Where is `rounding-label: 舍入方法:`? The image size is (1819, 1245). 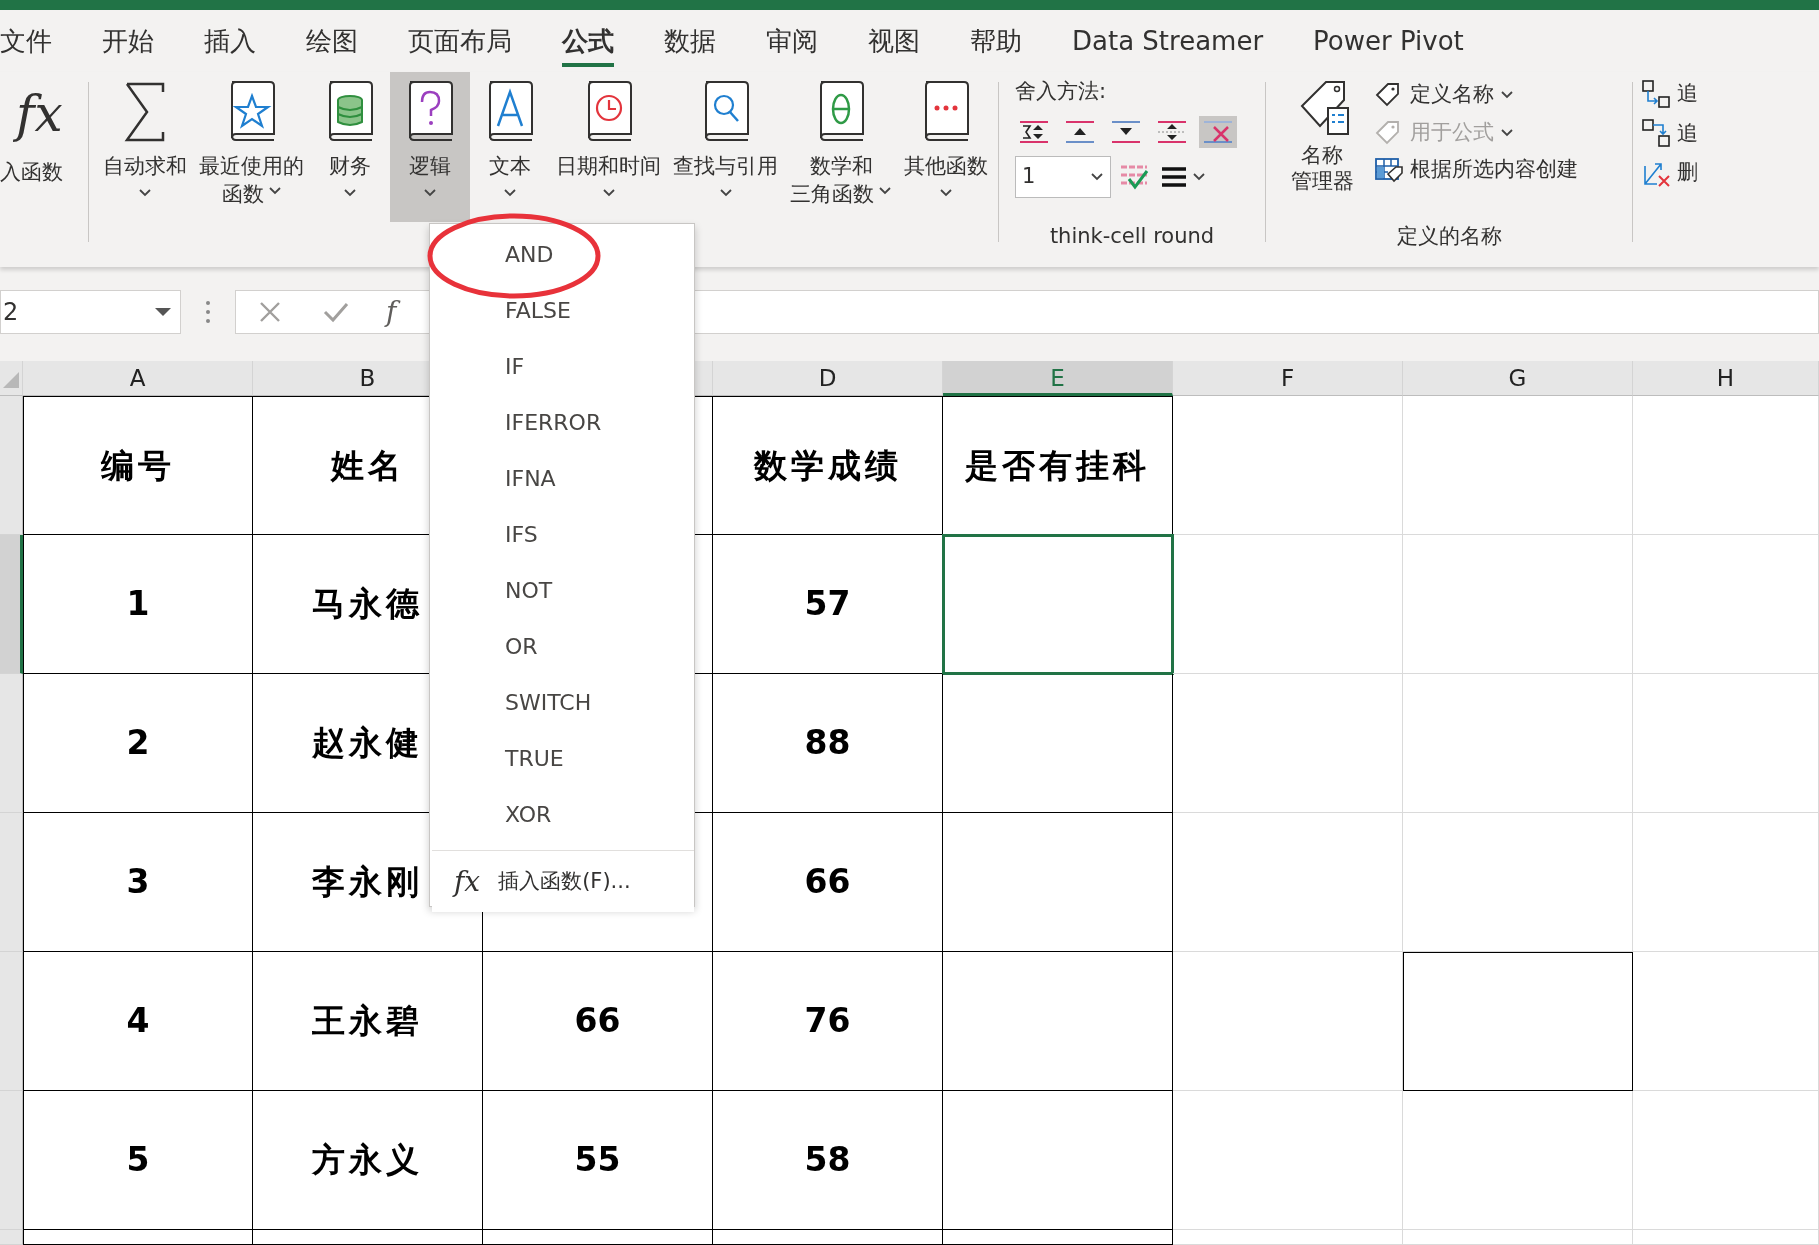
rounding-label: 舍入方法: is located at coordinates (1061, 91).